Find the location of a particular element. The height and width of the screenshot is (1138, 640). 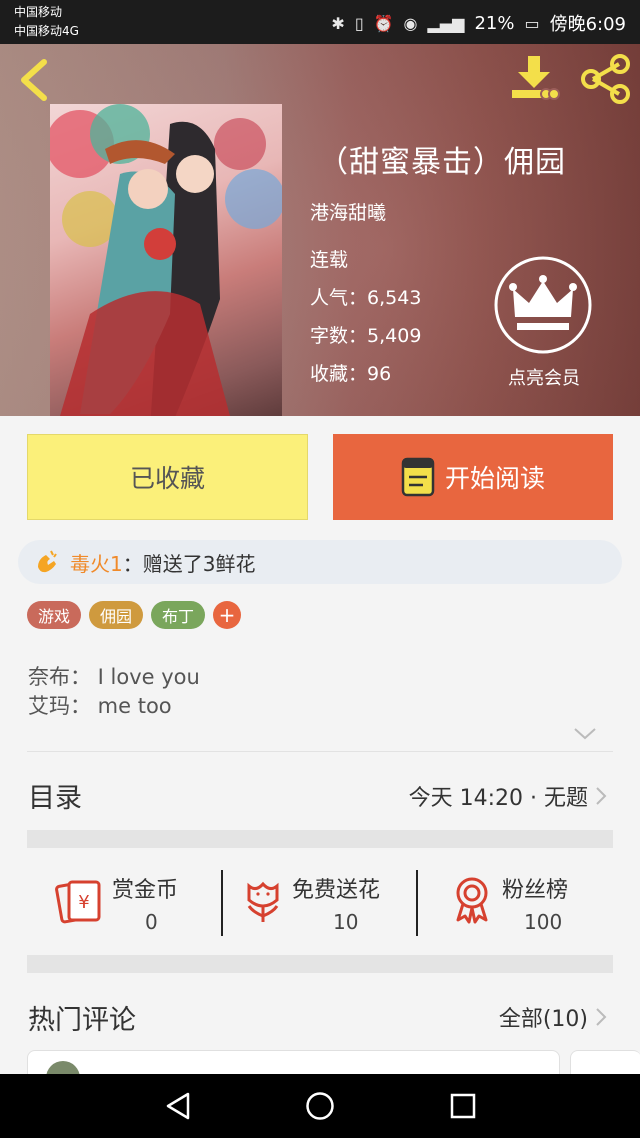

free-flower-label: 免费送花 is located at coordinates (336, 890).